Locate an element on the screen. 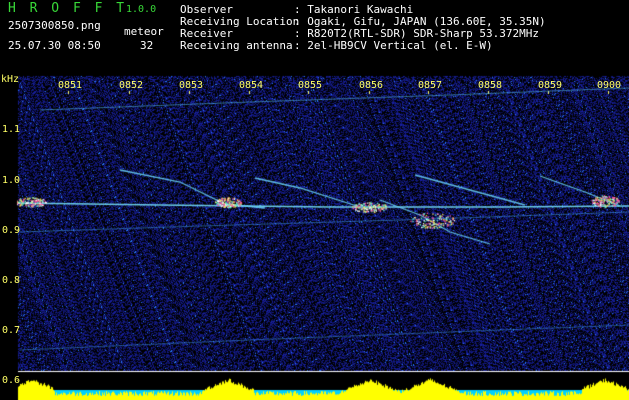  app-version: 1.0.0 is located at coordinates (141, 9).